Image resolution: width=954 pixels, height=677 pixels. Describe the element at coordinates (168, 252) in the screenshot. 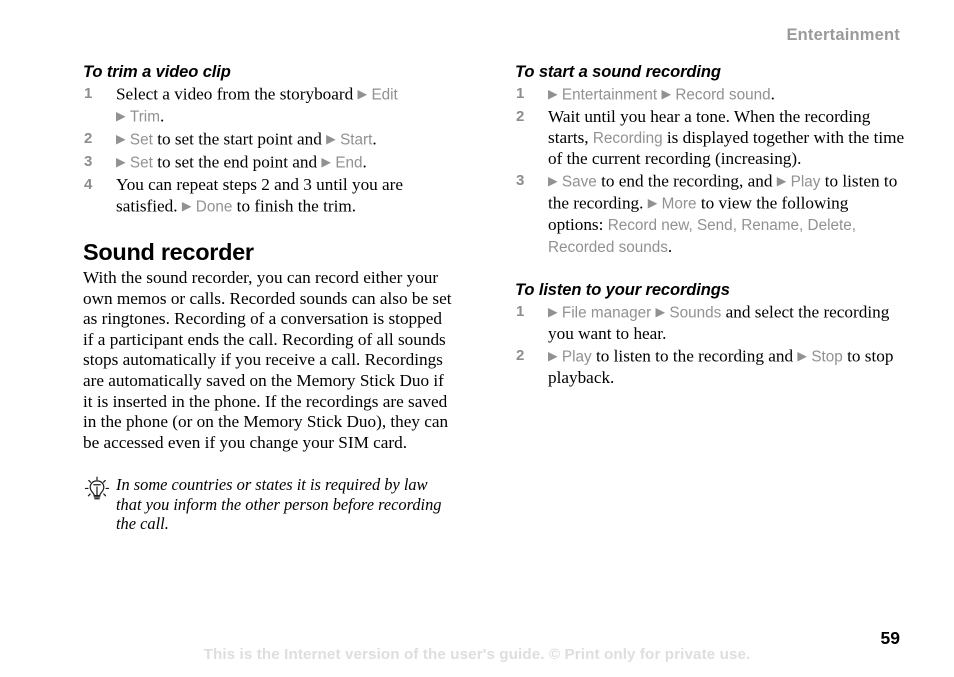

I see `section-title-sound-recorder: Sound recorder` at that location.